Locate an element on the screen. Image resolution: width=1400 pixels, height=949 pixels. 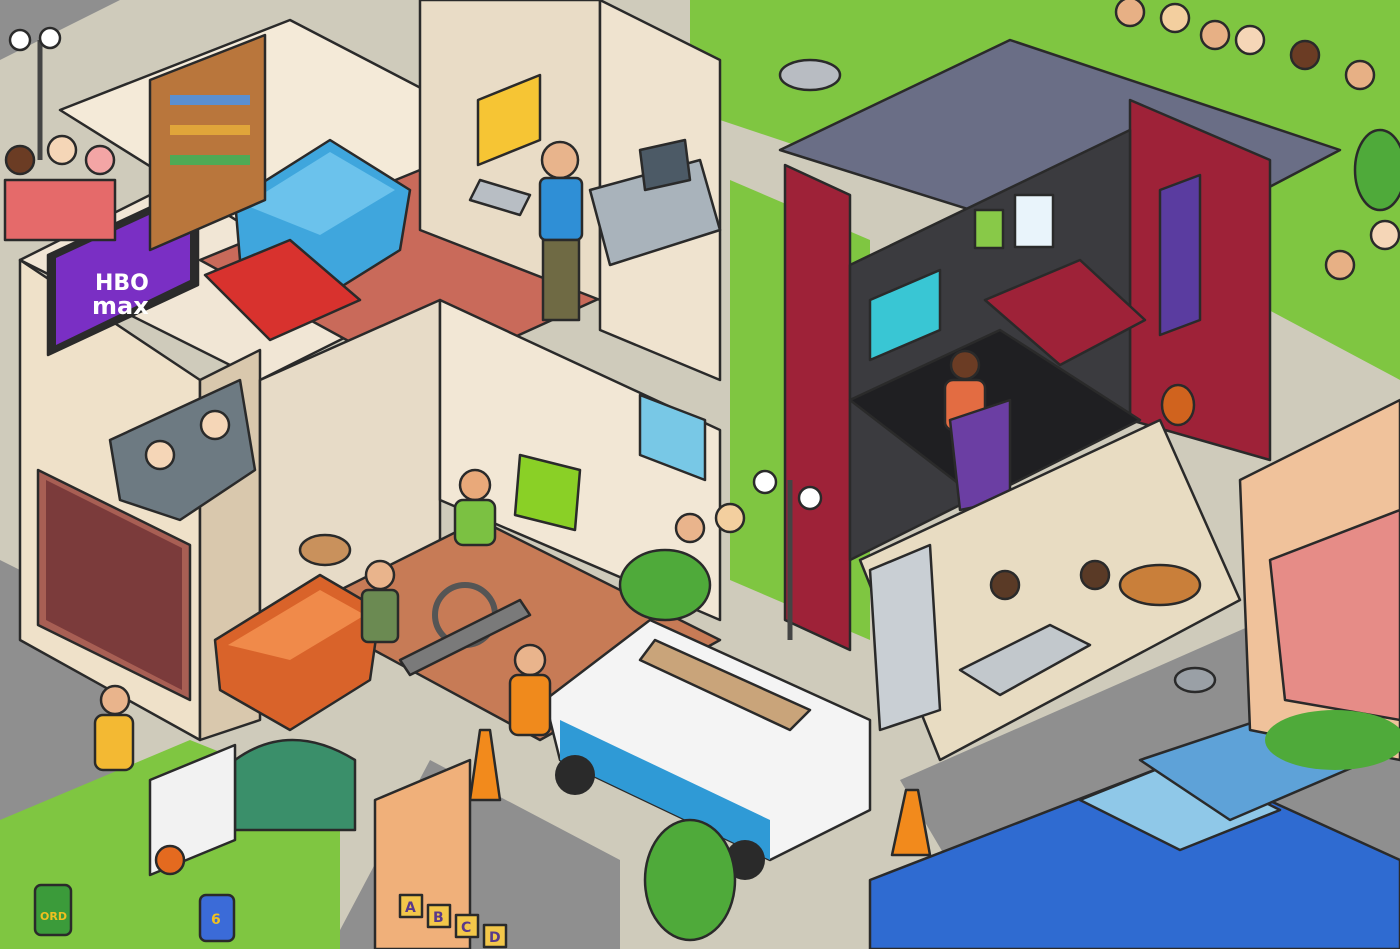
grey-dog is located at coordinates (810, 75).